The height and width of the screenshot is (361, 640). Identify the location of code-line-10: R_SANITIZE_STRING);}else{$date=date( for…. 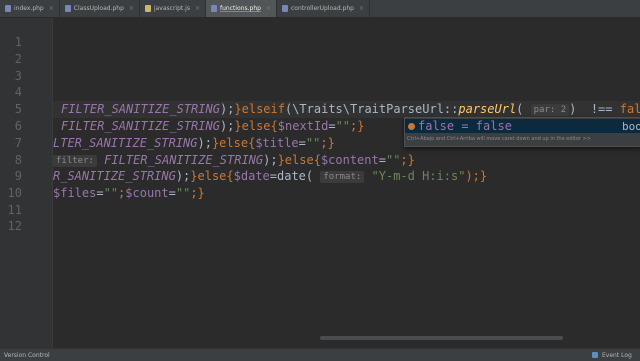
(270, 176).